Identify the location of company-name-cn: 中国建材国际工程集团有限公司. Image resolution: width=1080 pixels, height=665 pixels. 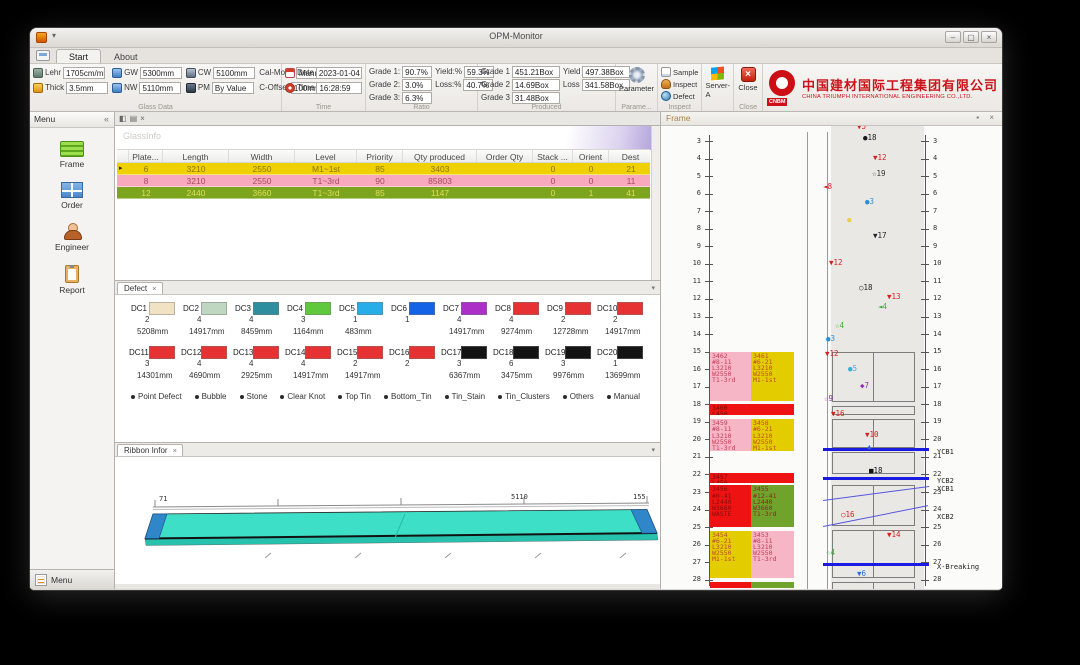
(899, 85).